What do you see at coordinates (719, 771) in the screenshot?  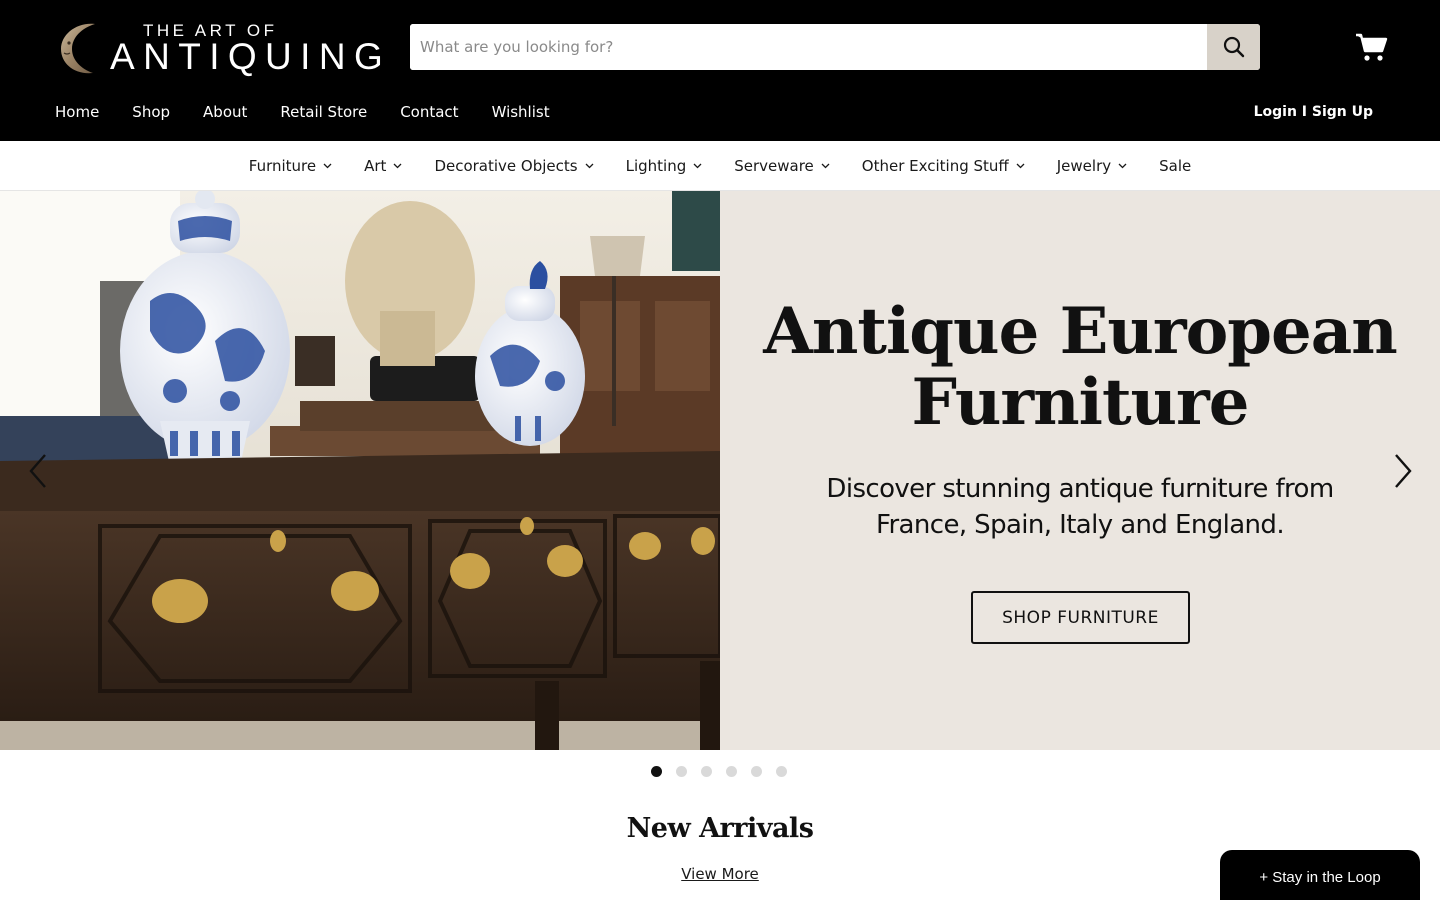 I see `slideshow-pagination` at bounding box center [719, 771].